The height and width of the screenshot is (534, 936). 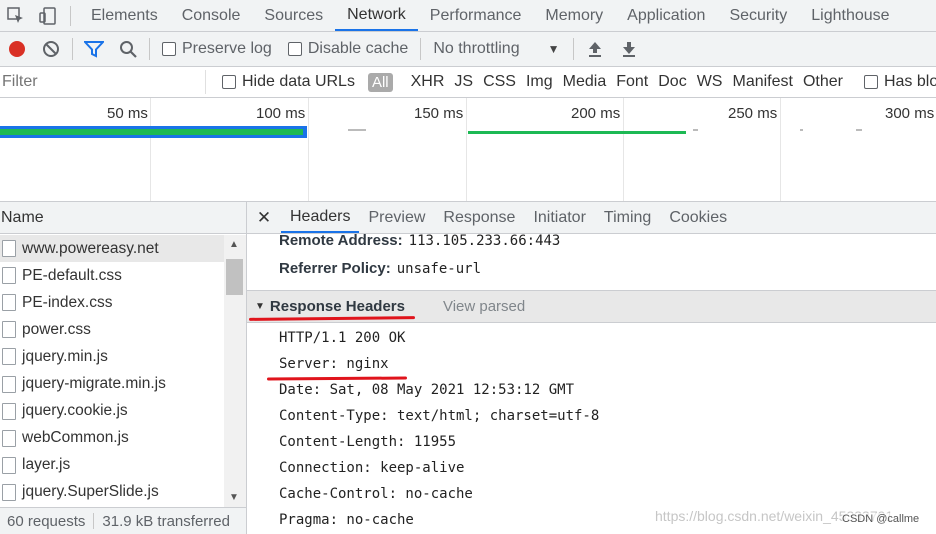 What do you see at coordinates (112, 275) in the screenshot?
I see `request-row: PE-default.css` at bounding box center [112, 275].